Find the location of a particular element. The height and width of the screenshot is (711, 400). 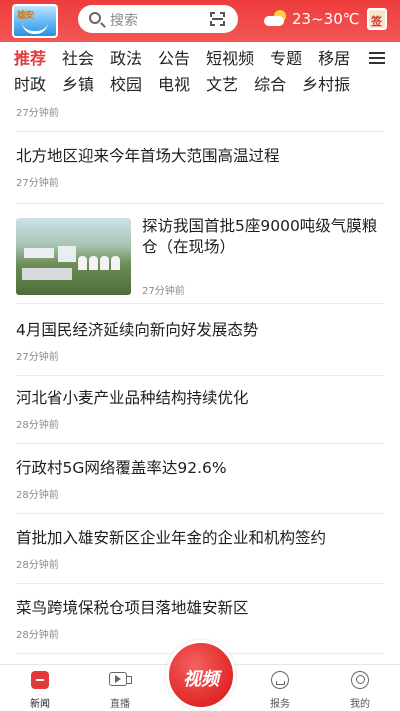

channel-menu-icon is located at coordinates (378, 58).